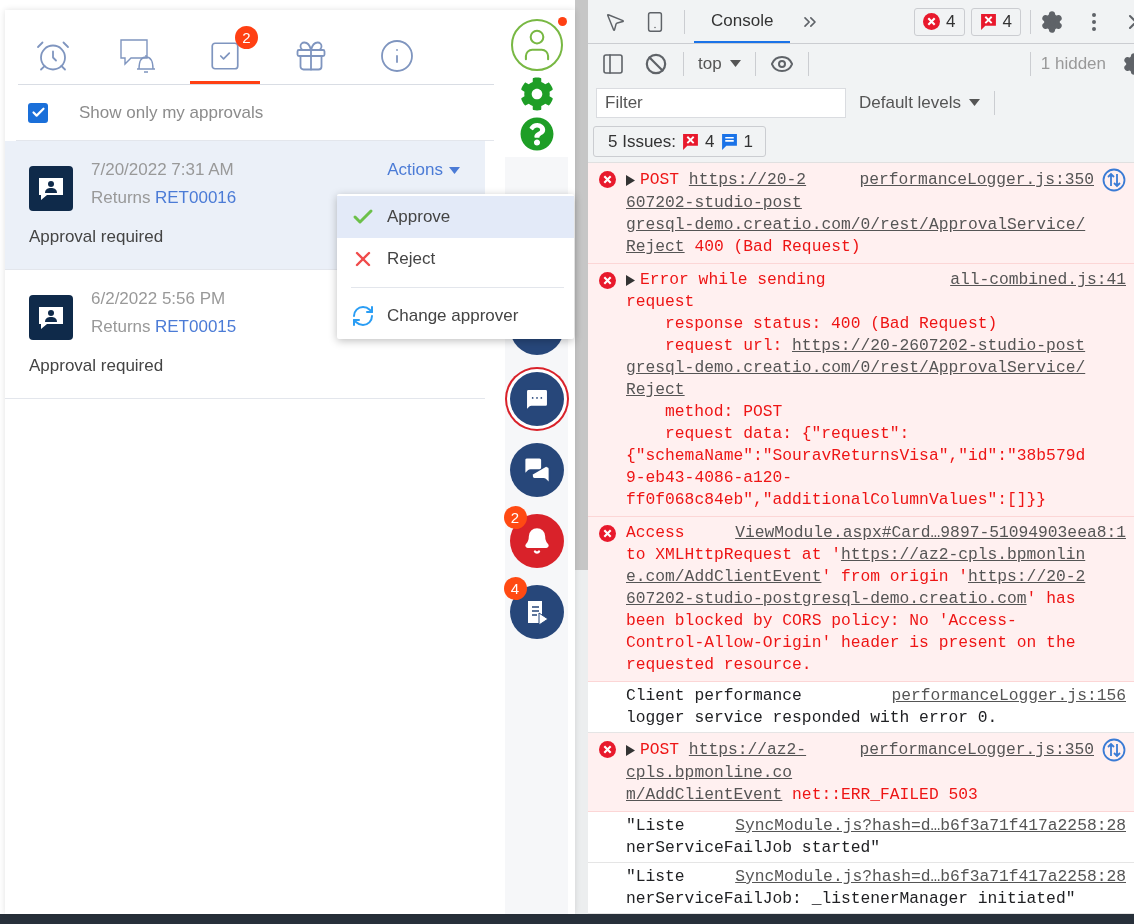 The width and height of the screenshot is (1134, 924). Describe the element at coordinates (920, 102) in the screenshot. I see `levels-dropdown: Default levels` at that location.